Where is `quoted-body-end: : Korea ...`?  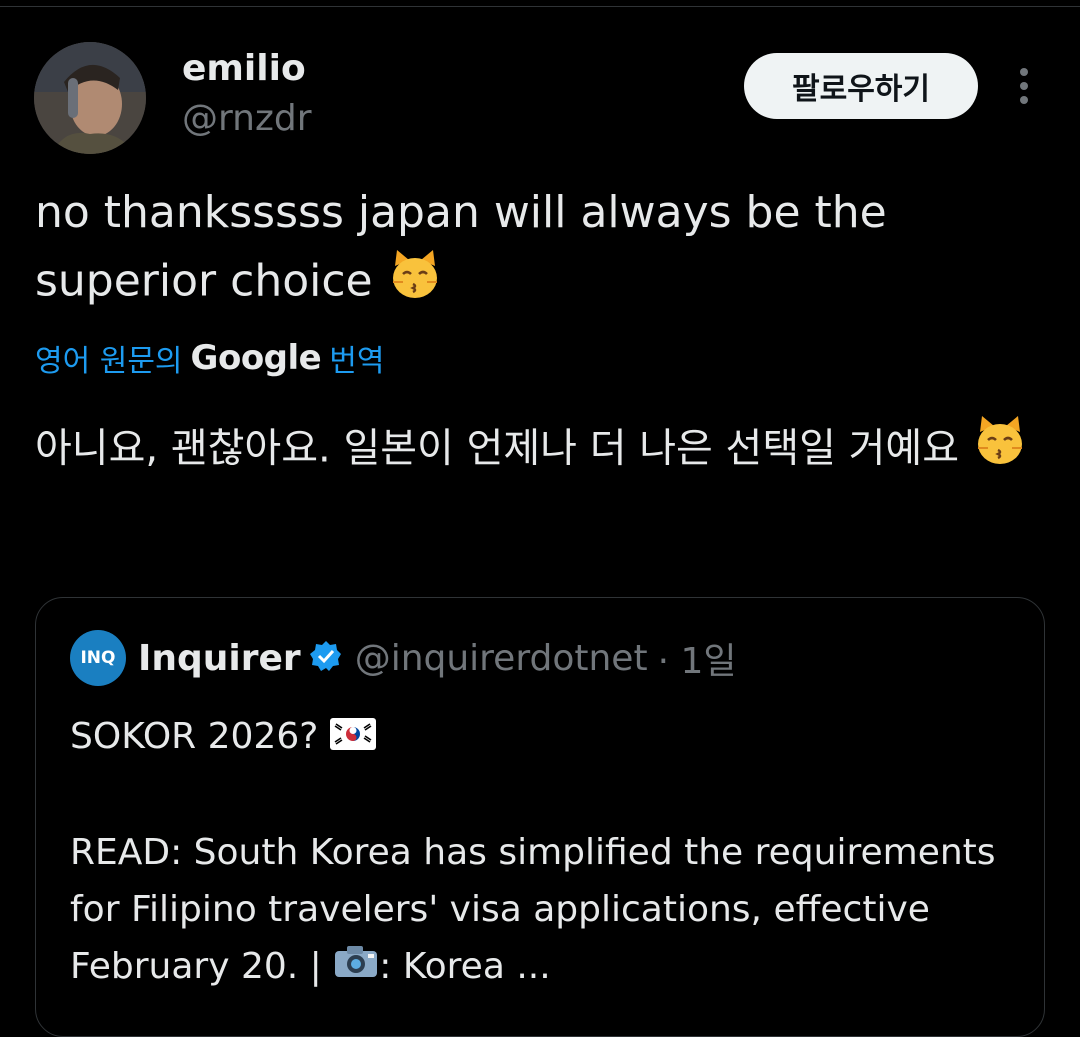 quoted-body-end: : Korea ... is located at coordinates (465, 966).